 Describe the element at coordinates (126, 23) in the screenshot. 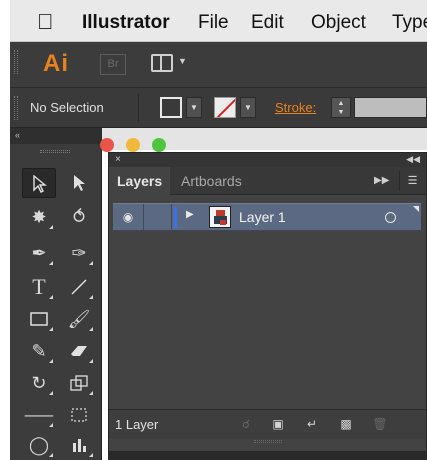

I see `menu-illustrator: Illustrator` at that location.